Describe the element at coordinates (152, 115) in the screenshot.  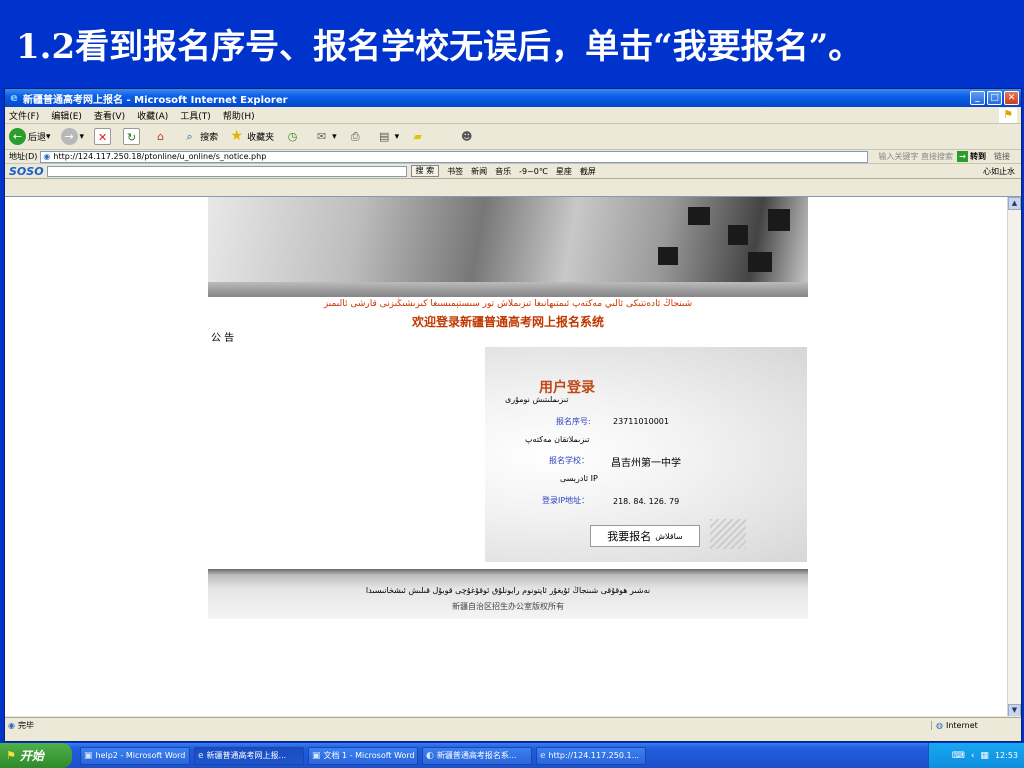
I see `menu-favorites: 收藏(A)` at that location.